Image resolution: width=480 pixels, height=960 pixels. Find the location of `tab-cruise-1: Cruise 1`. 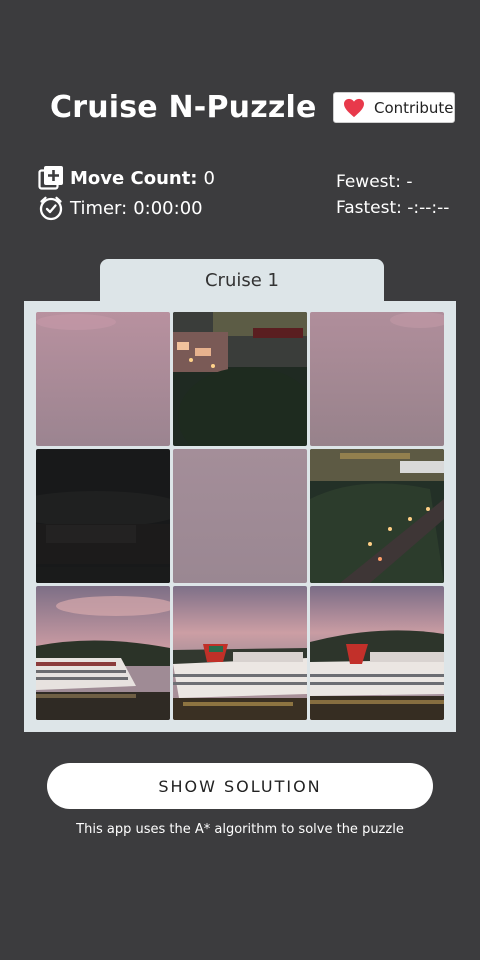

tab-cruise-1: Cruise 1 is located at coordinates (242, 280).